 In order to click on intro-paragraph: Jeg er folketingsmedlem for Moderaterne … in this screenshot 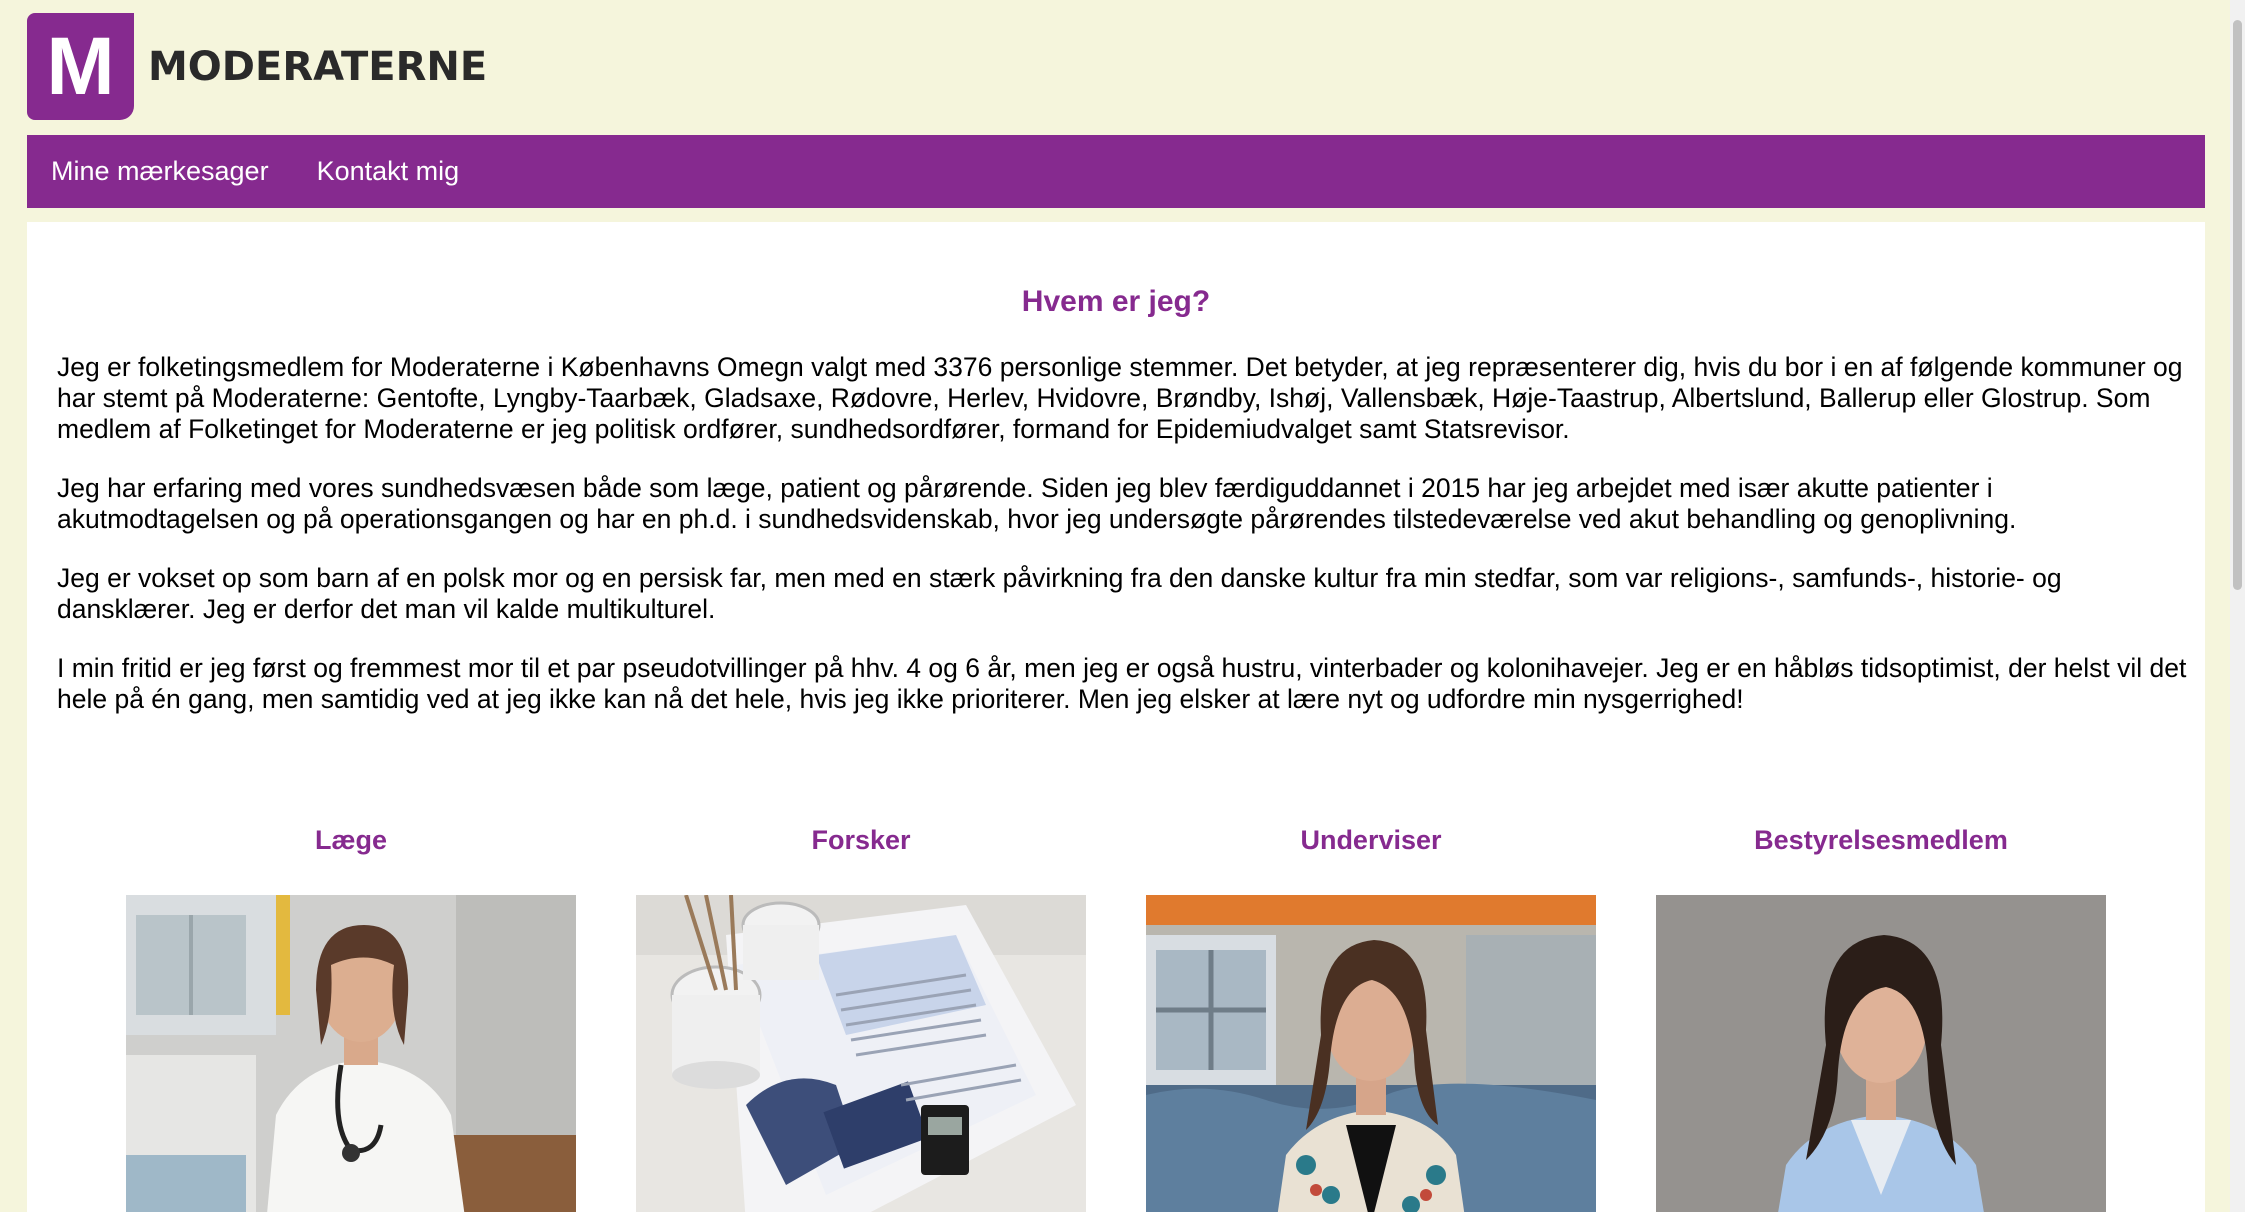, I will do `click(1120, 398)`.